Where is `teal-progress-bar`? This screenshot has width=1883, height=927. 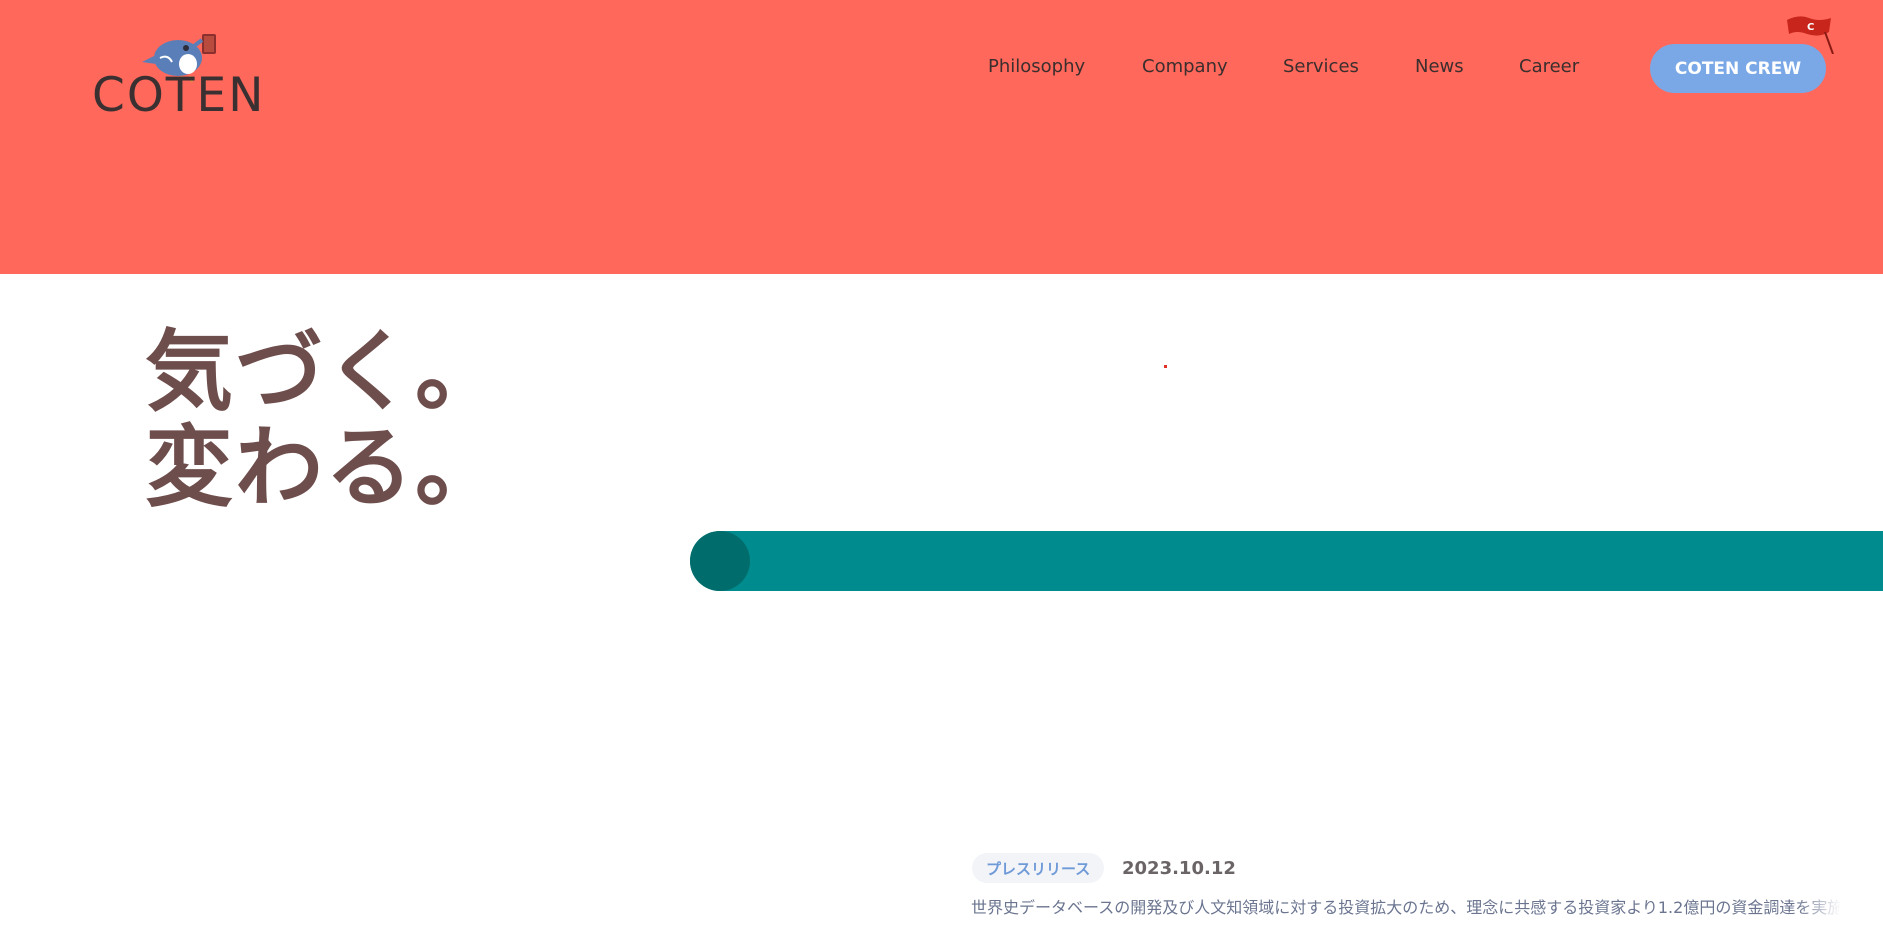
teal-progress-bar is located at coordinates (1286, 561).